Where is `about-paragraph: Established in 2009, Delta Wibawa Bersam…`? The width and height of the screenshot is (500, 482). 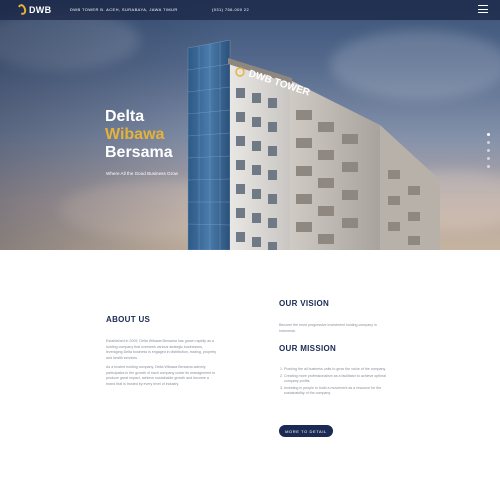
about-paragraph: Established in 2009, Delta Wibawa Bersam… is located at coordinates (161, 349).